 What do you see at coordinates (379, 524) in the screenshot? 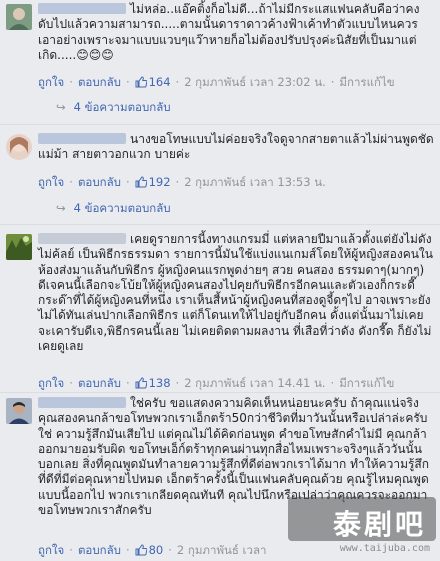
I see `watermark-logo: 泰剧吧` at bounding box center [379, 524].